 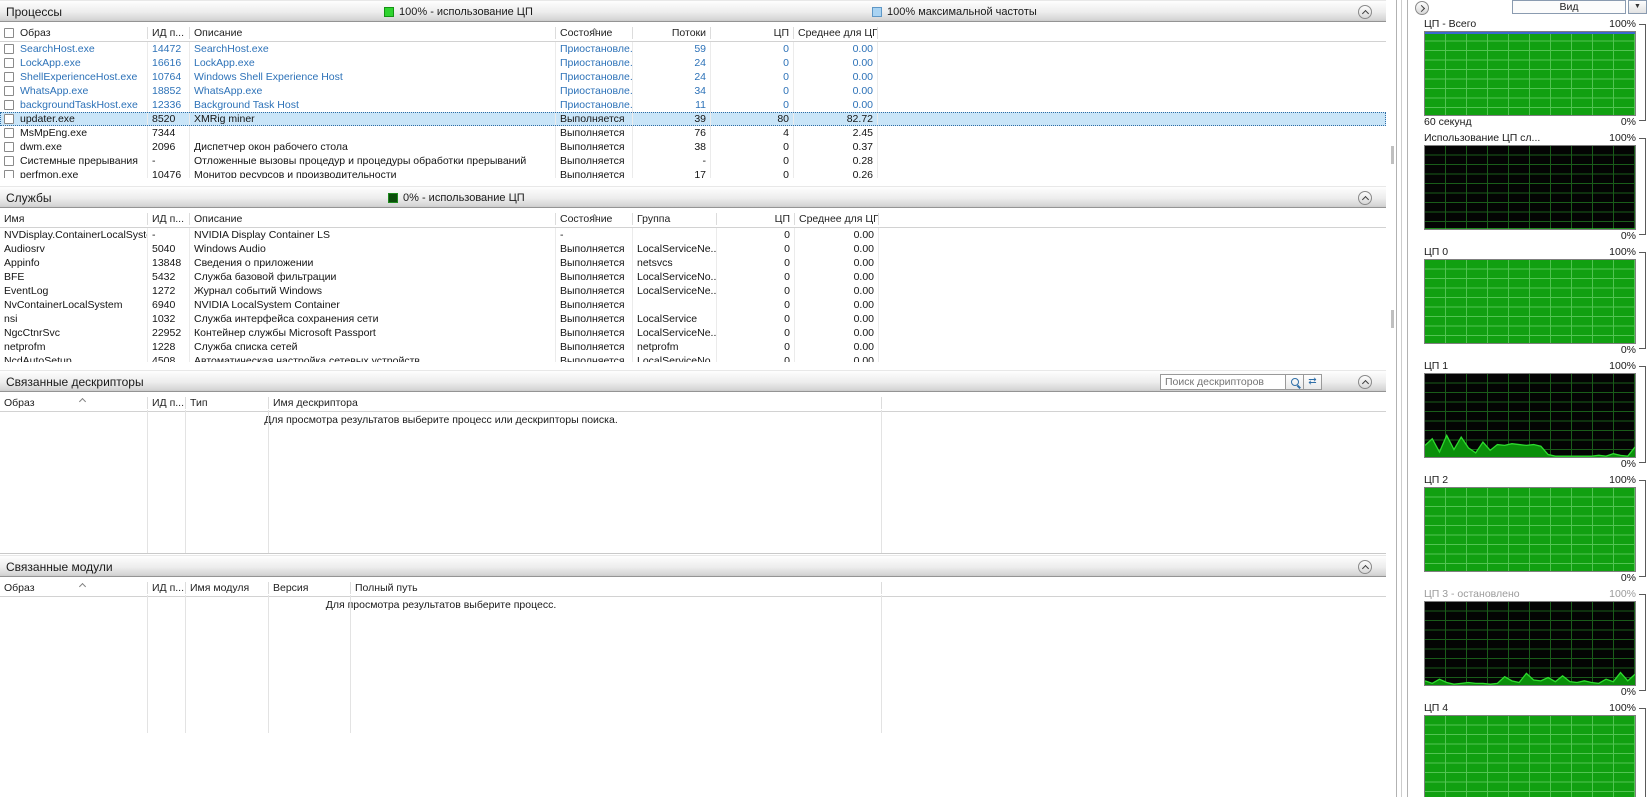 I want to click on column-name: Имя, so click(x=74, y=219).